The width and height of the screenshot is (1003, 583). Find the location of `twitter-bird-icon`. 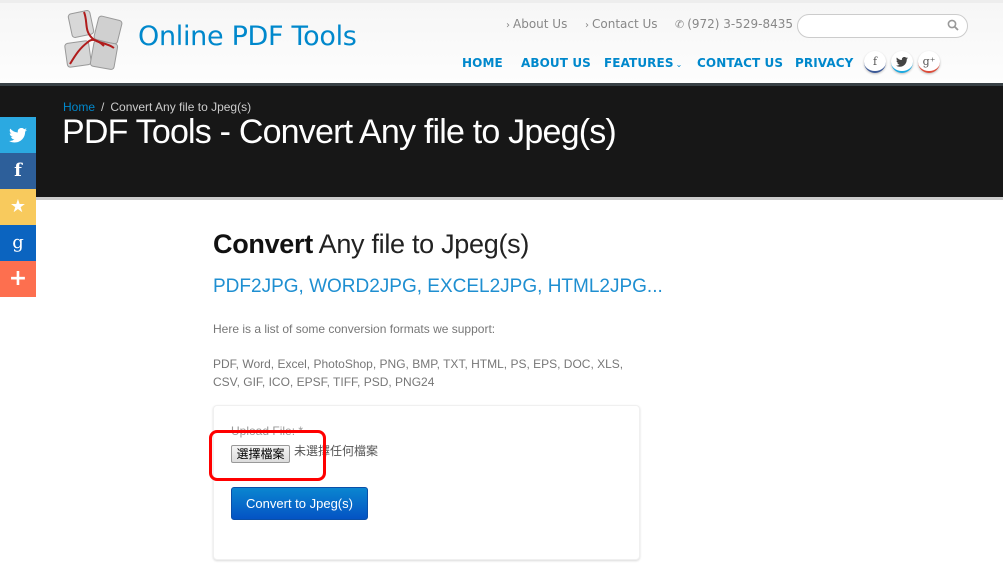

twitter-bird-icon is located at coordinates (902, 61).